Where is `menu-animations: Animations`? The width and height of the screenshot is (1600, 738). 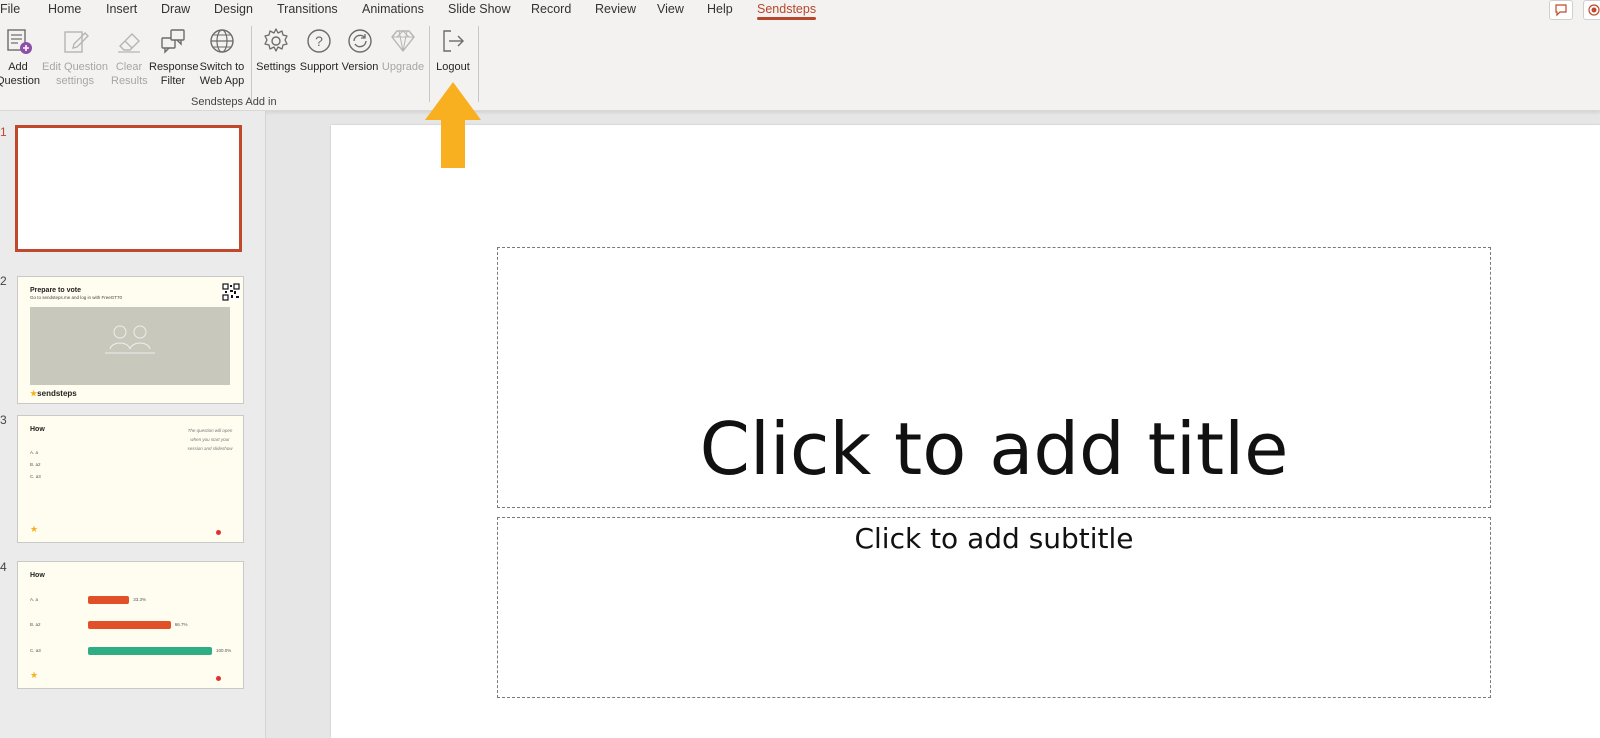 menu-animations: Animations is located at coordinates (393, 9).